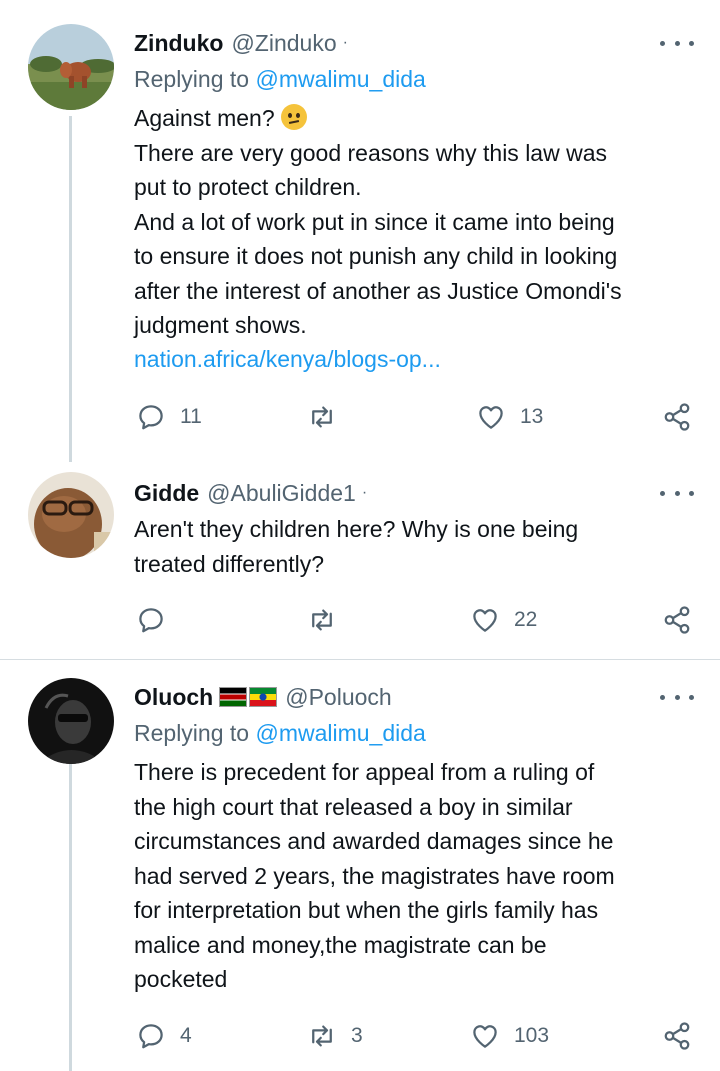 This screenshot has width=720, height=1071. What do you see at coordinates (164, 1036) in the screenshot?
I see `reply-button: 4` at bounding box center [164, 1036].